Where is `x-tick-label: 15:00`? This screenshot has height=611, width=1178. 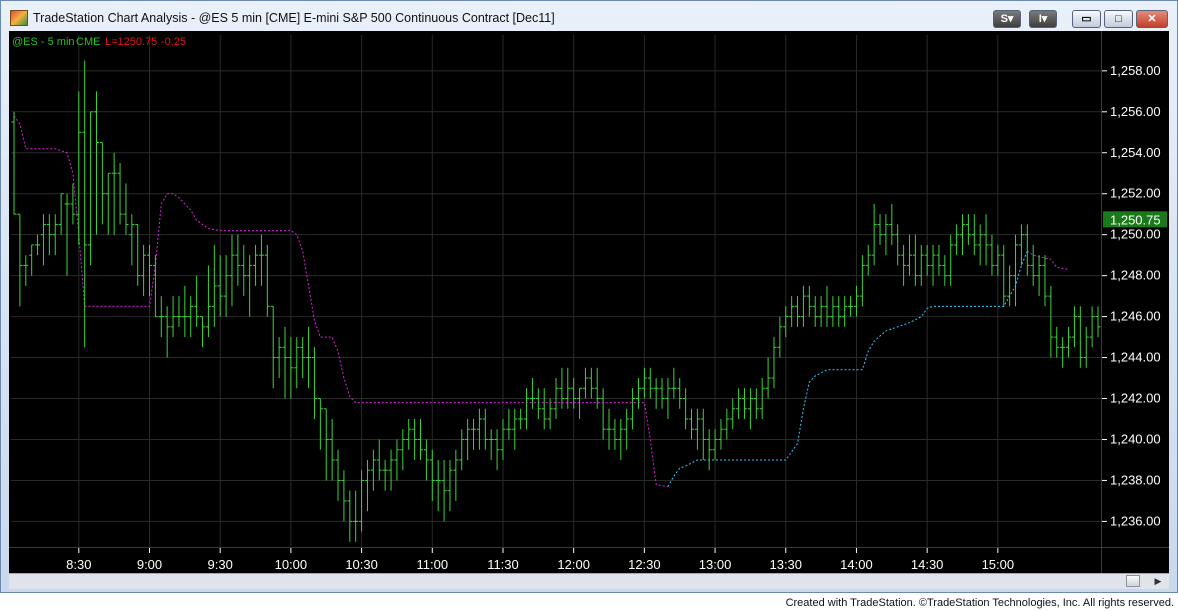 x-tick-label: 15:00 is located at coordinates (998, 564).